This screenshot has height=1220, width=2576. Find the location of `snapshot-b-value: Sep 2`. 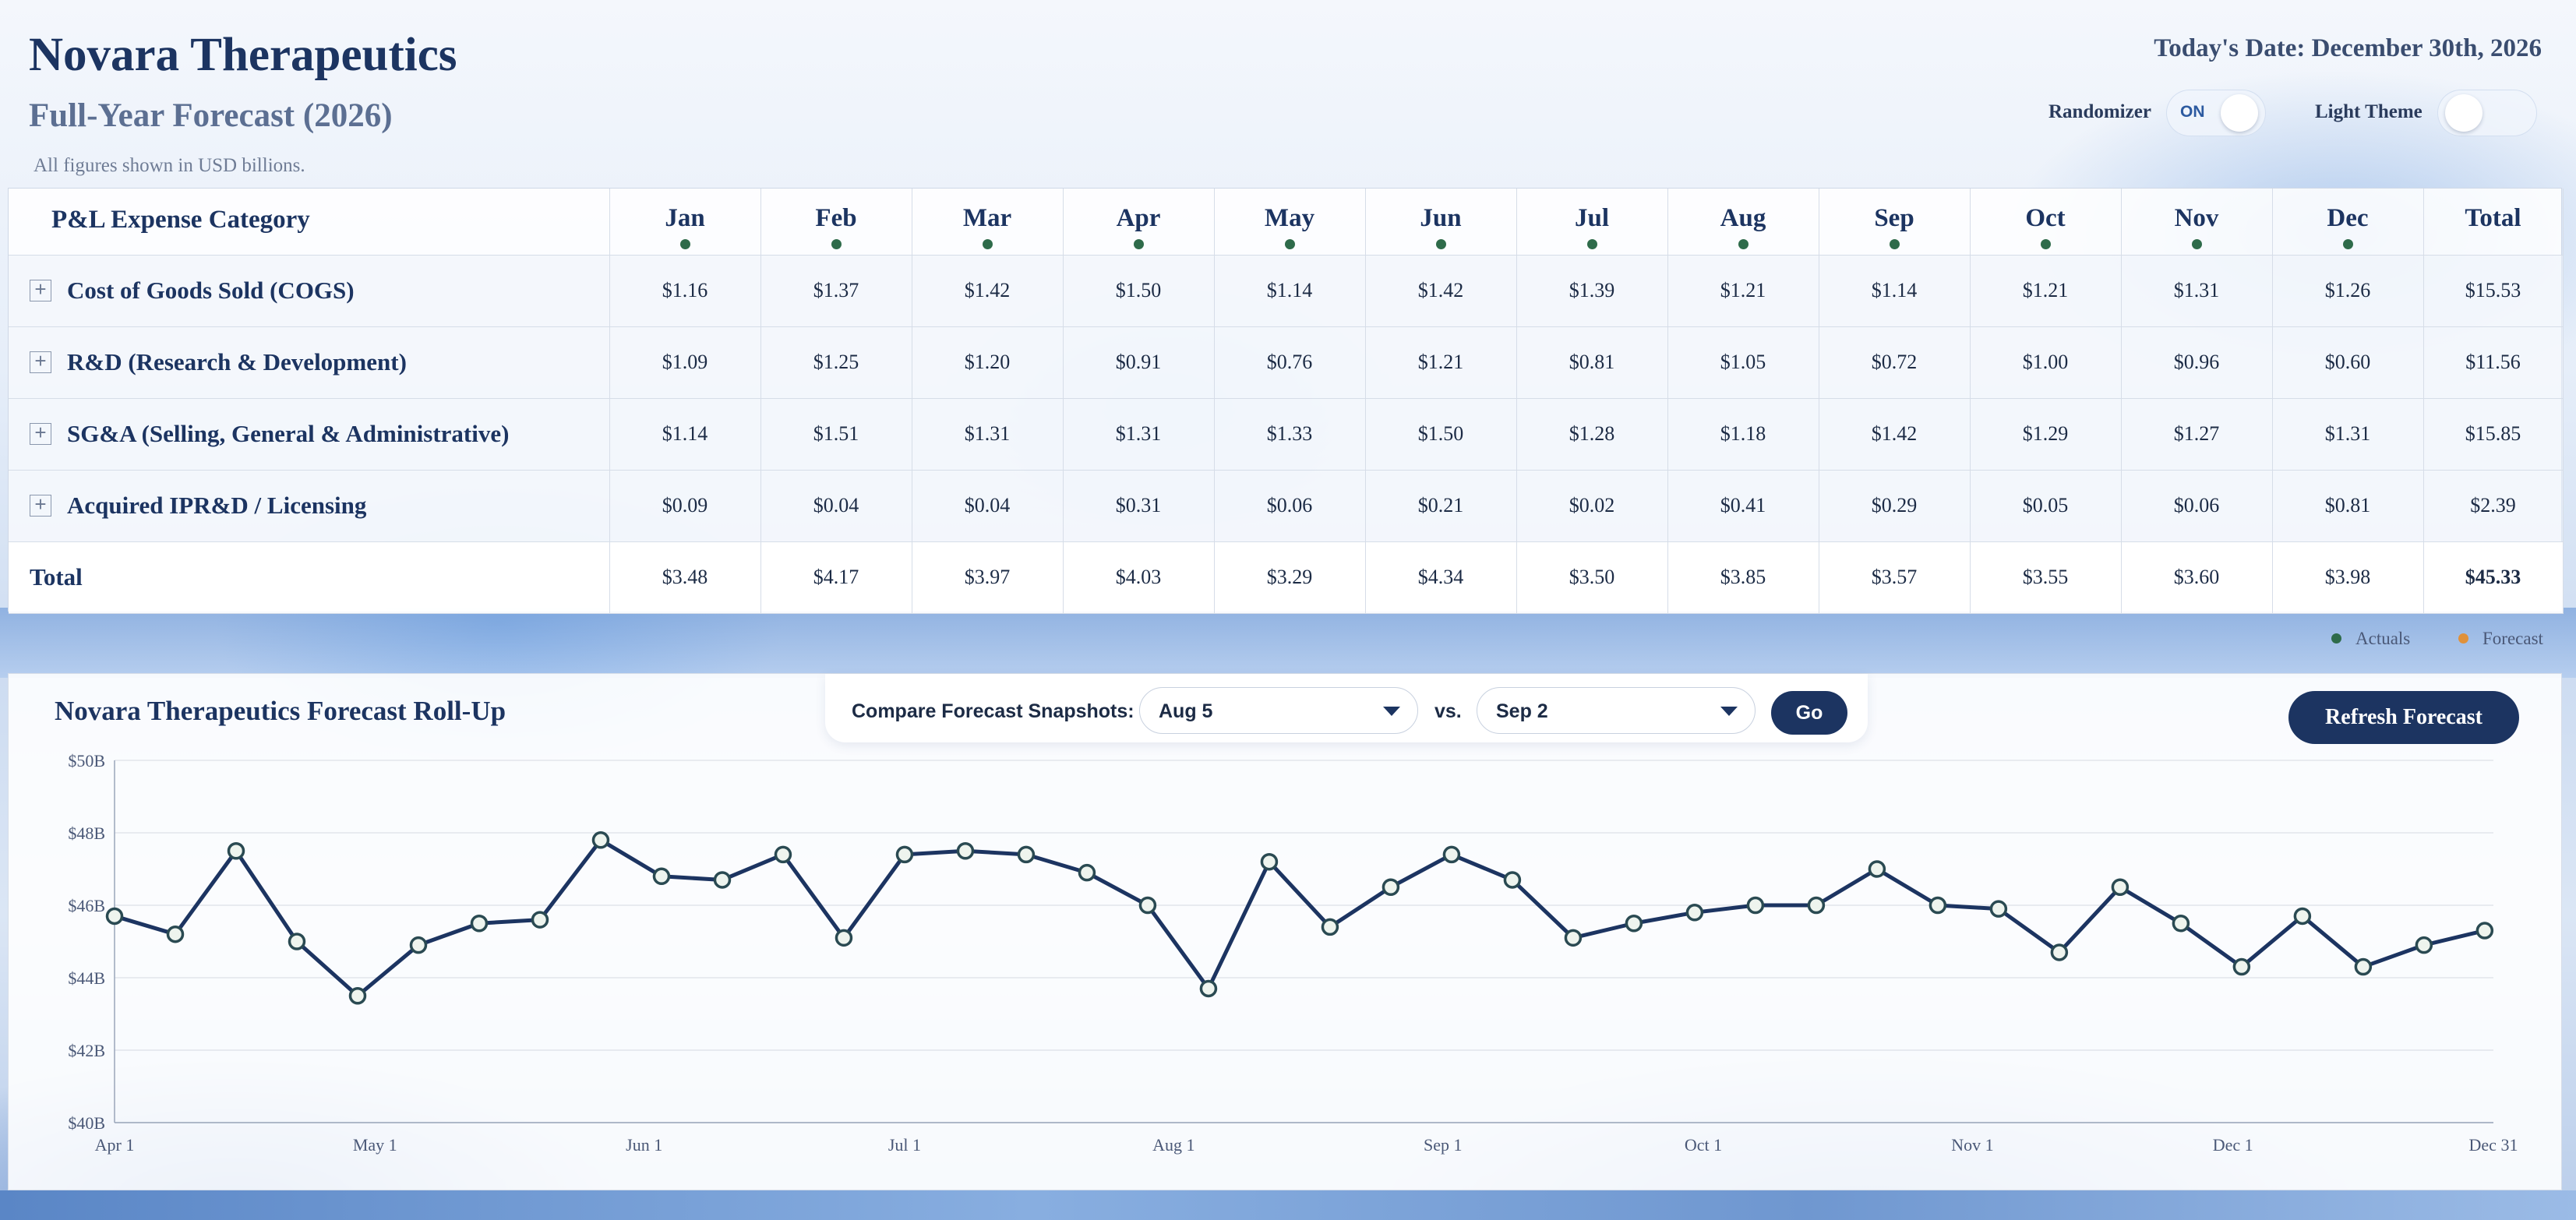

snapshot-b-value: Sep 2 is located at coordinates (1522, 711).